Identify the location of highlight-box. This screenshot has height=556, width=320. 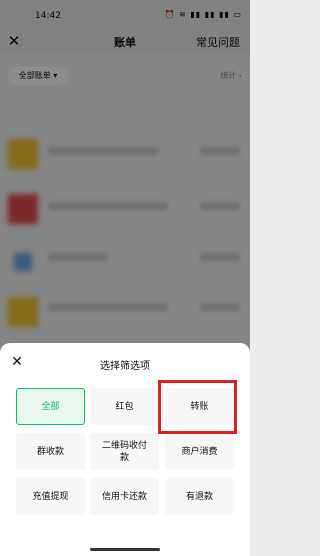
(197, 407).